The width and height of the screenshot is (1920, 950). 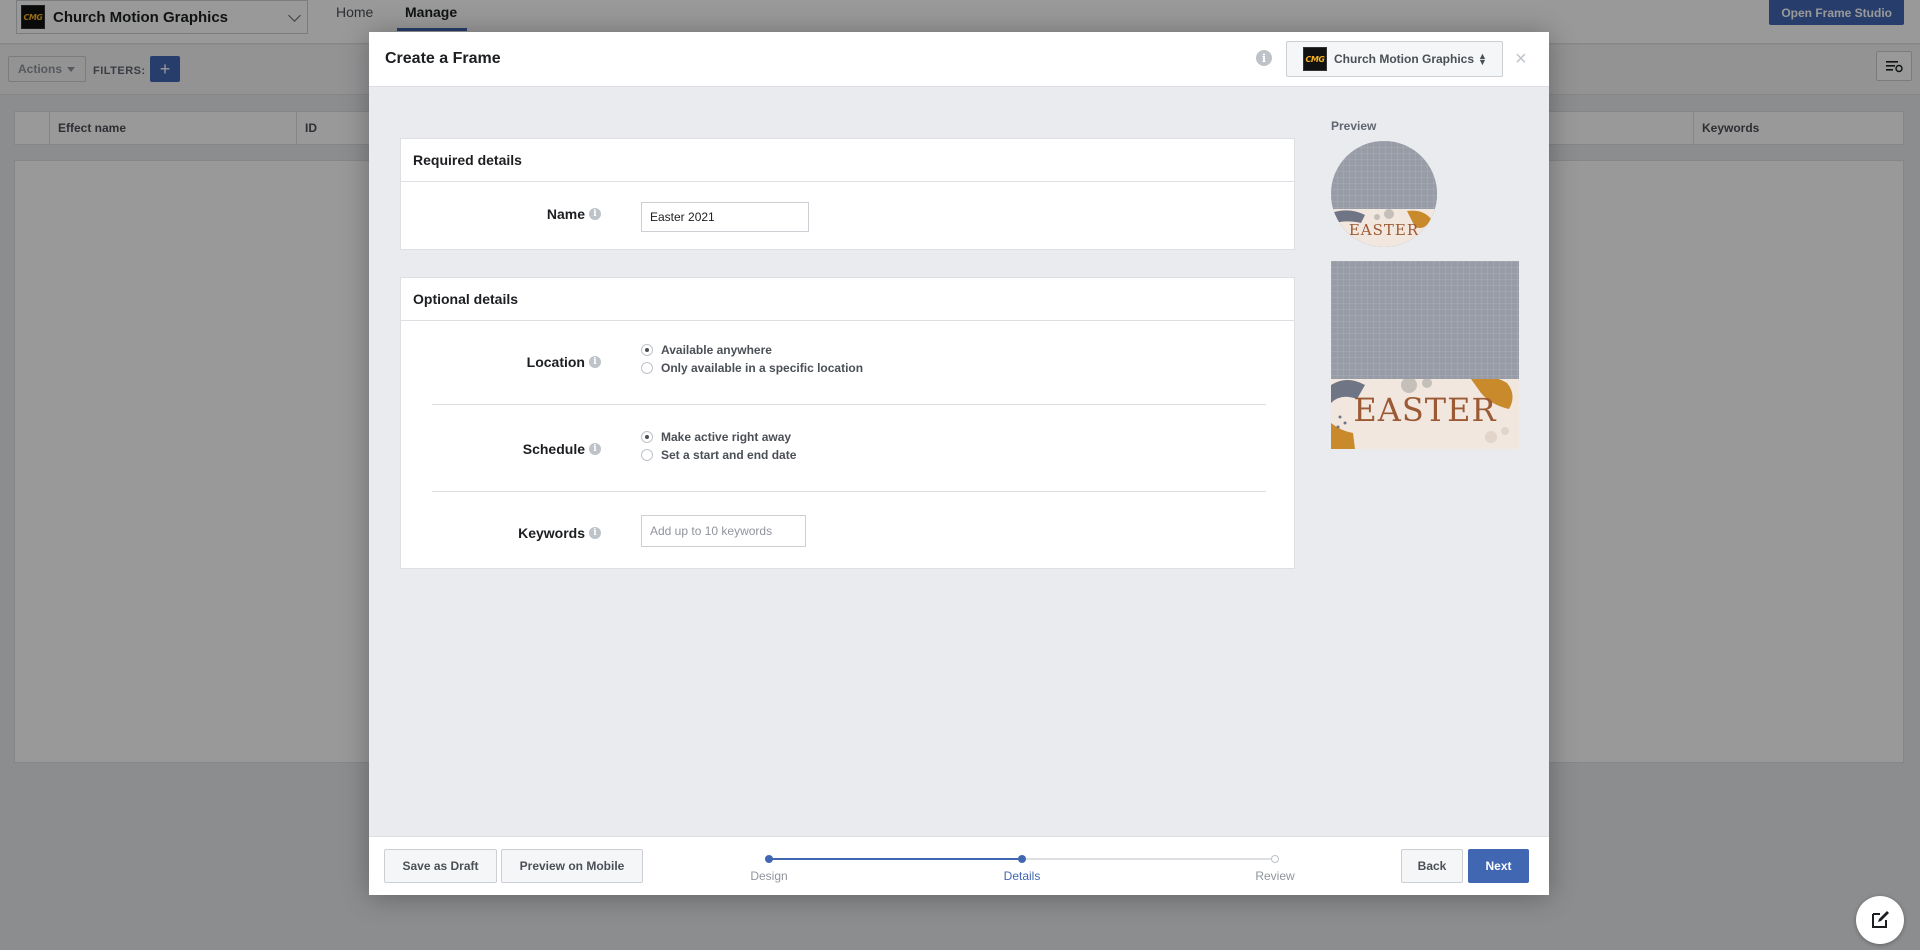 I want to click on schedule-label: Schedule i, so click(x=501, y=449).